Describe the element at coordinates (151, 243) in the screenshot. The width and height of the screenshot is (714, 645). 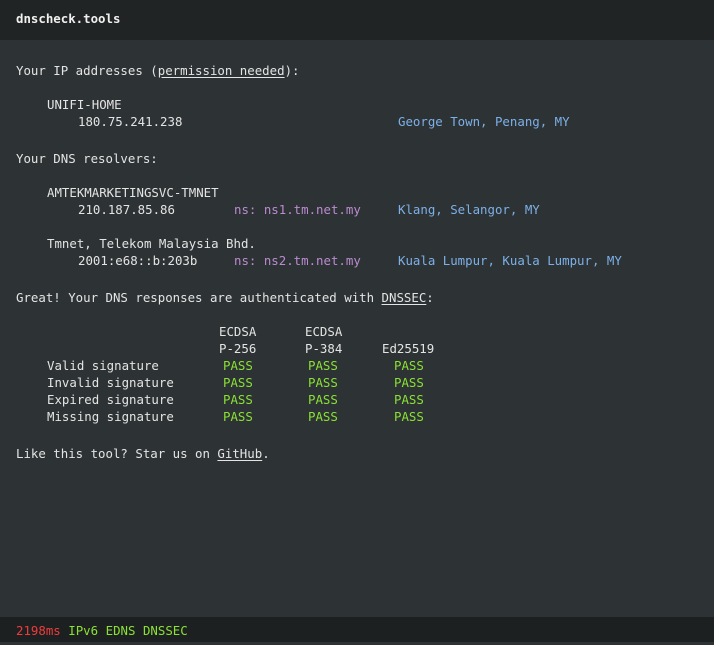
I see `resolver-org: Tmnet, Telekom Malaysia Bhd.` at that location.